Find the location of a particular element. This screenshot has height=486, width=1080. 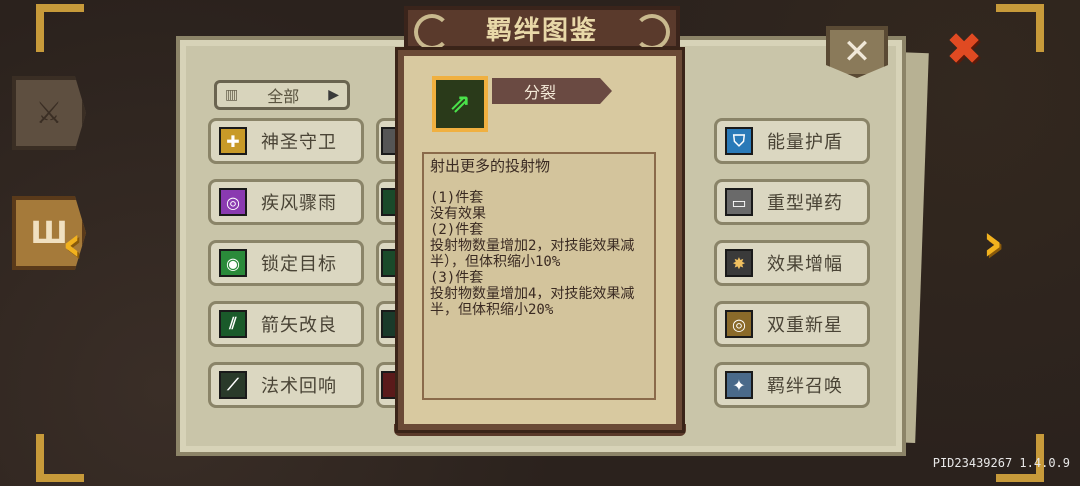

summon-icon: ✦ is located at coordinates (739, 385).